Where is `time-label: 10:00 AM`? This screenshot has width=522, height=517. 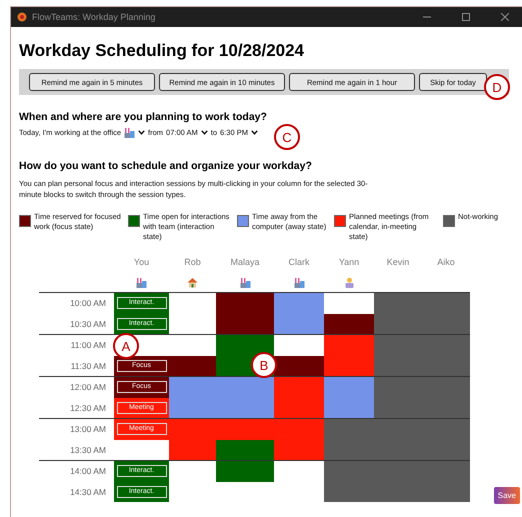
time-label: 10:00 AM is located at coordinates (88, 303).